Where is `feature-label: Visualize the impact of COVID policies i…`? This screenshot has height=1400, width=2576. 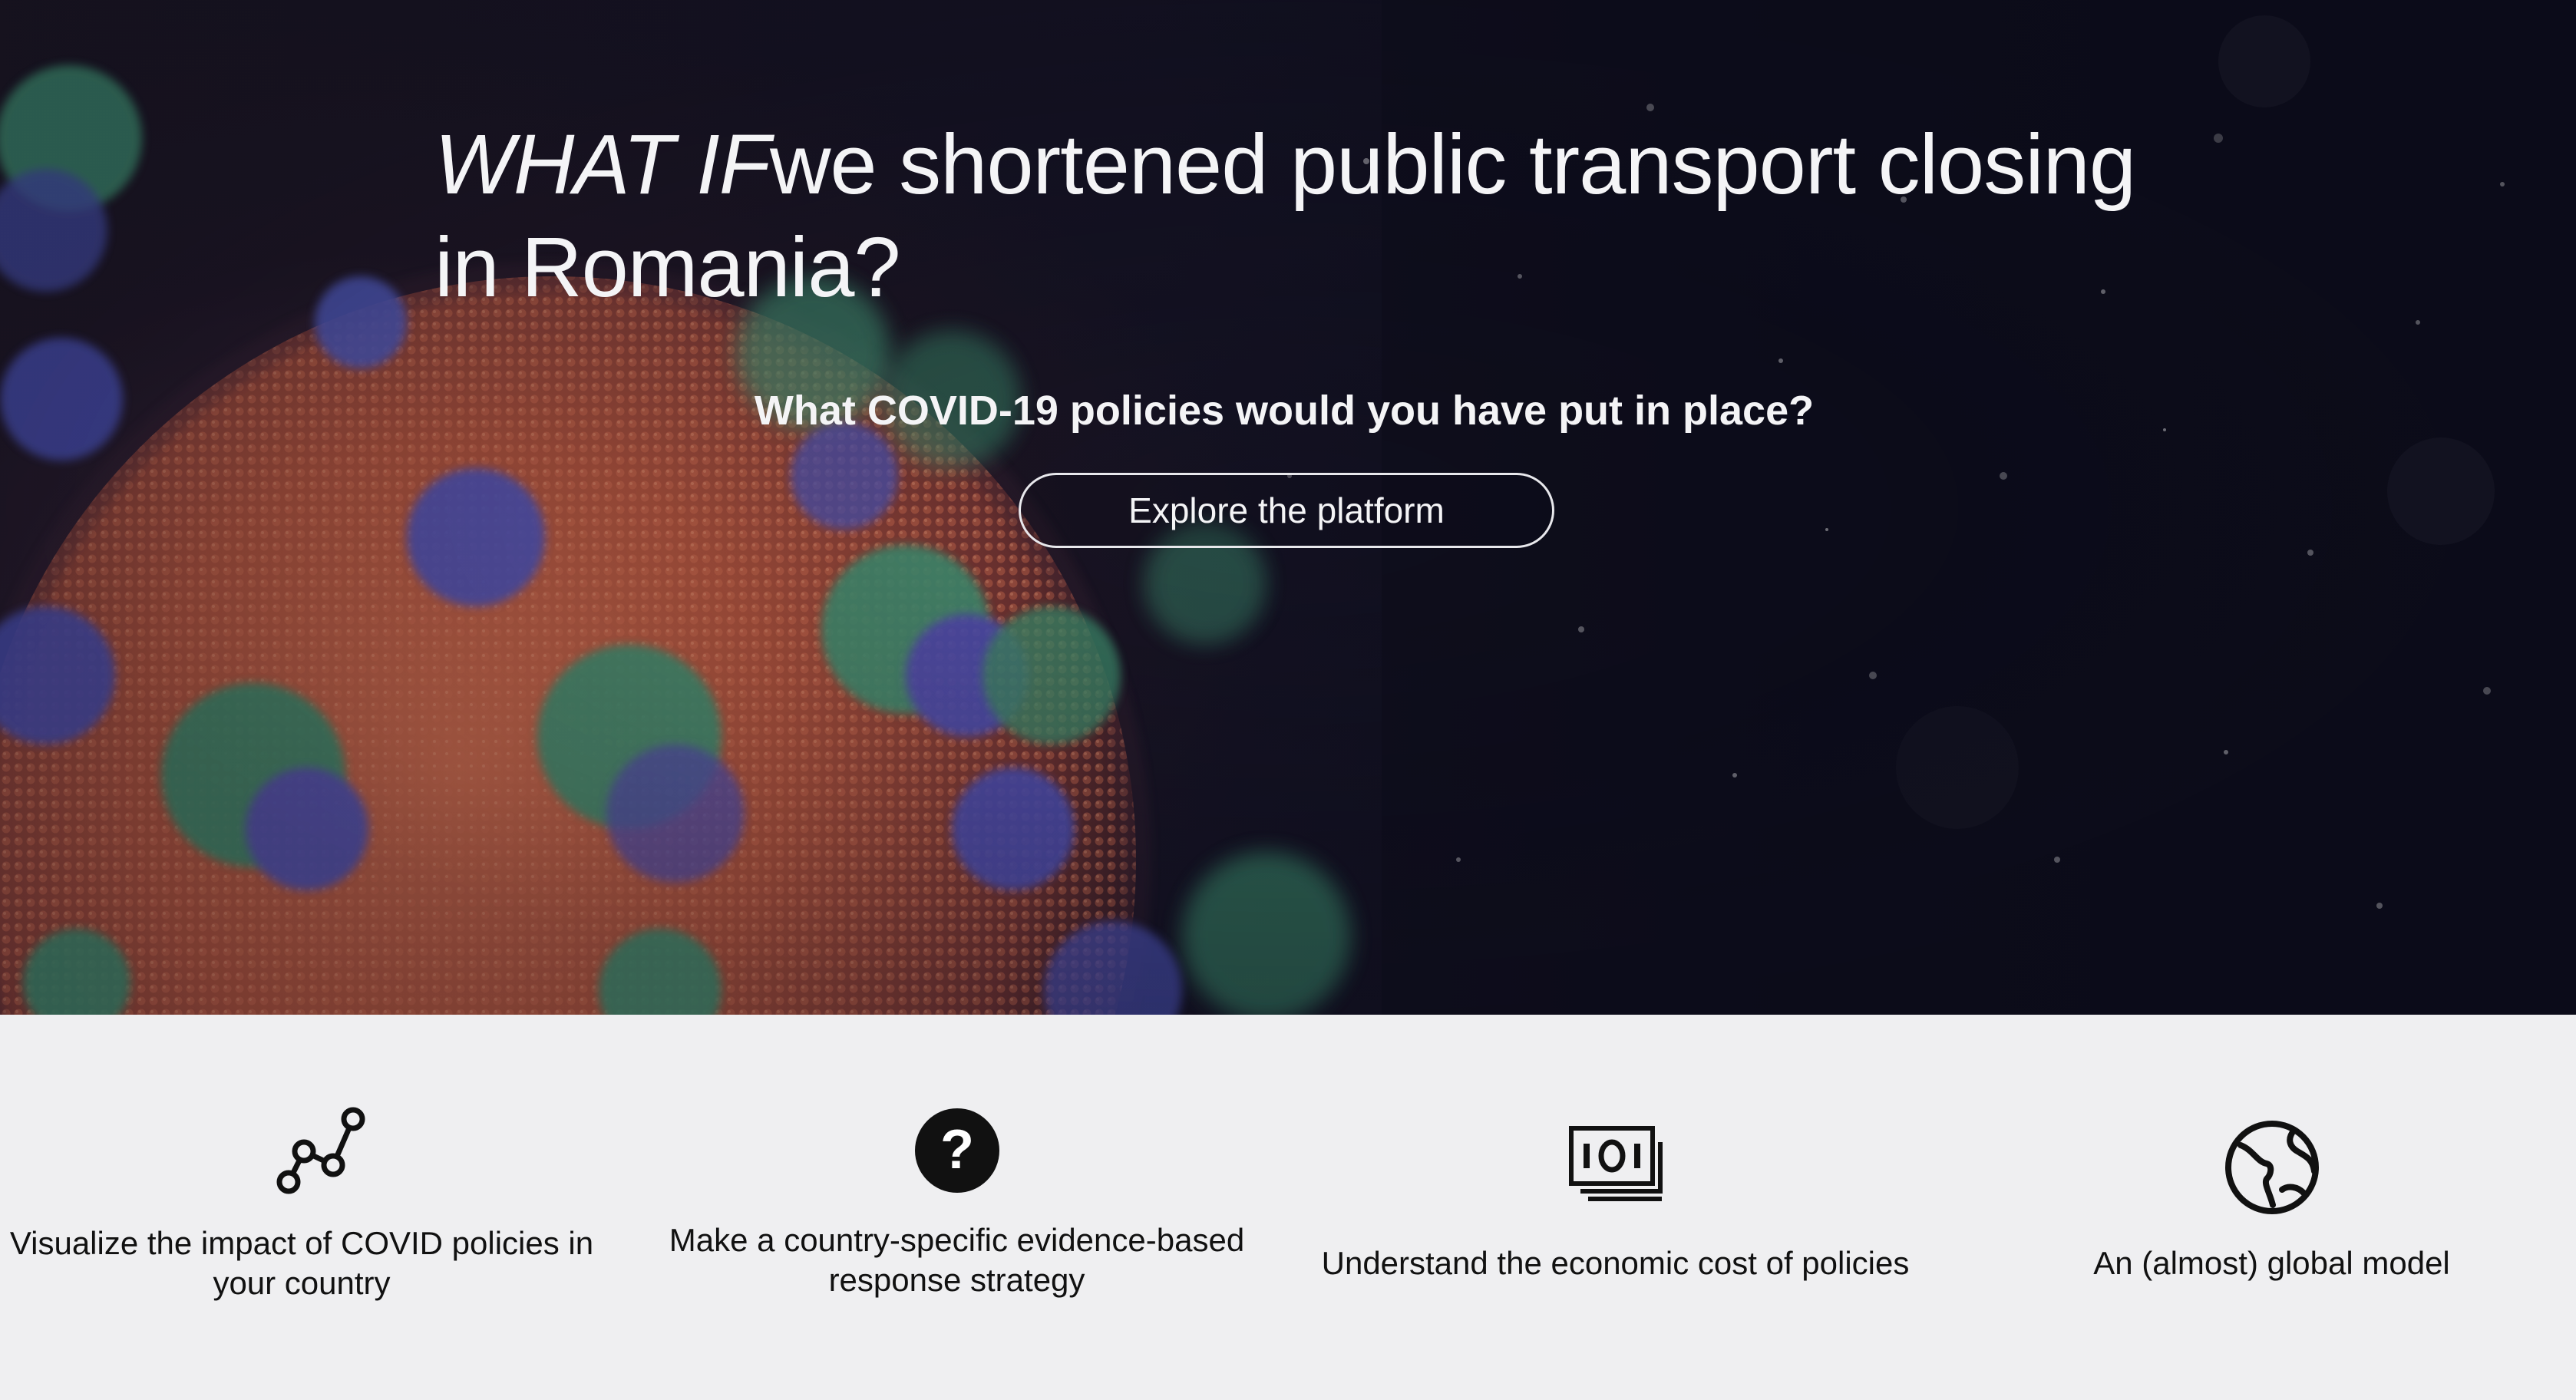
feature-label: Visualize the impact of COVID policies i… is located at coordinates (301, 1263).